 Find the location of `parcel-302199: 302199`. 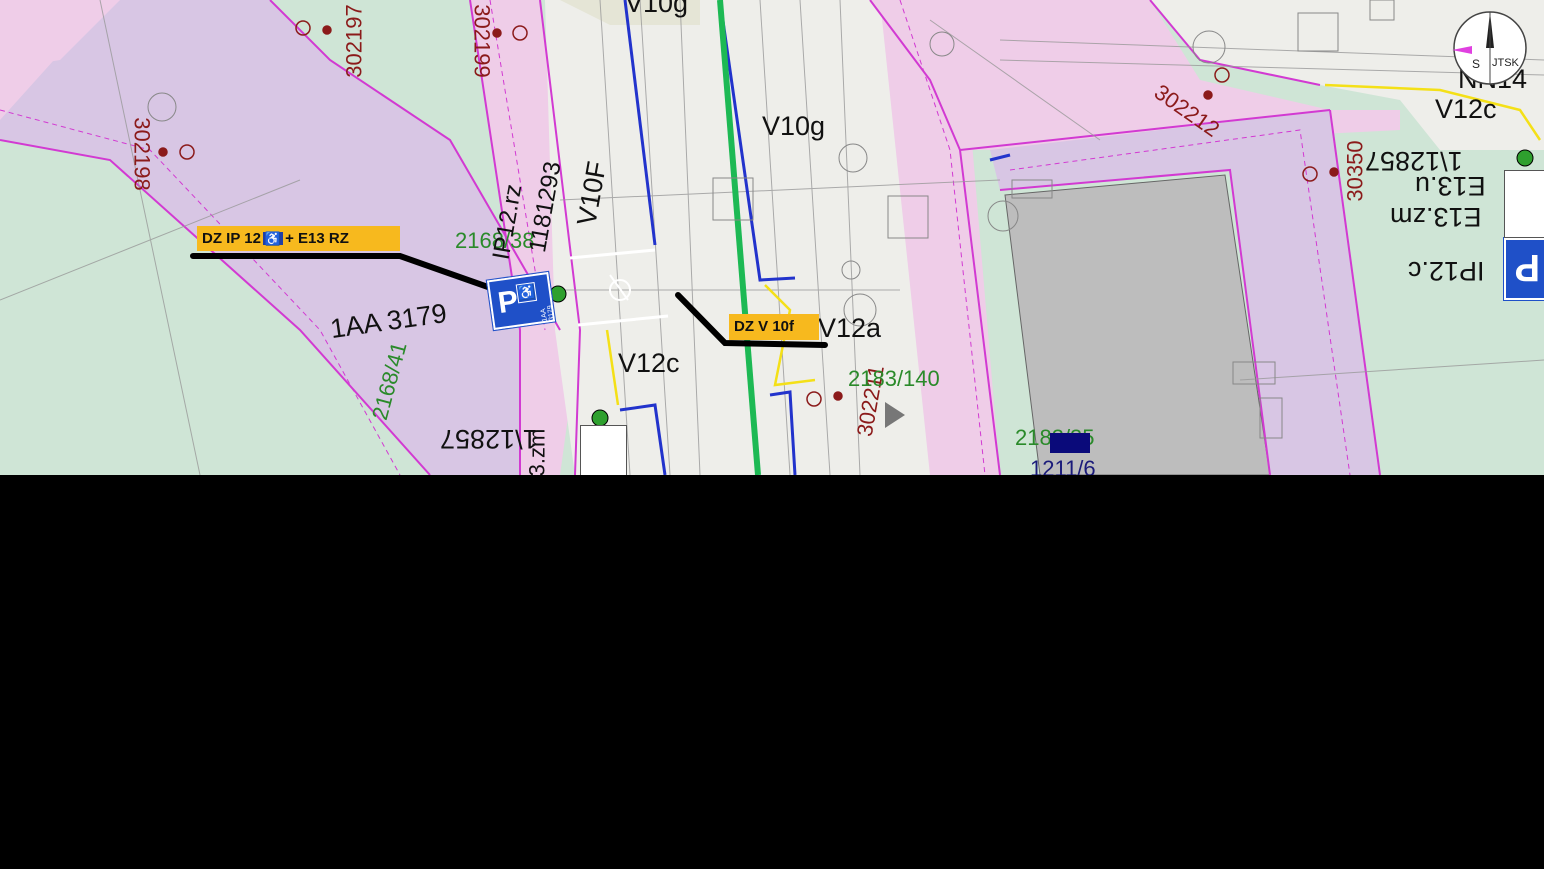

parcel-302199: 302199 is located at coordinates (482, 41).